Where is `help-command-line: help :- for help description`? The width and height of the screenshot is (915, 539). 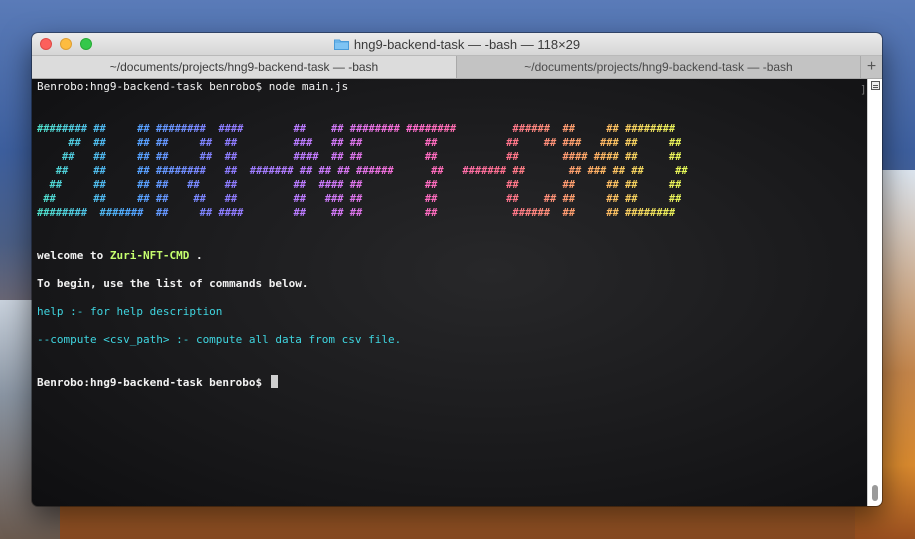 help-command-line: help :- for help description is located at coordinates (130, 311).